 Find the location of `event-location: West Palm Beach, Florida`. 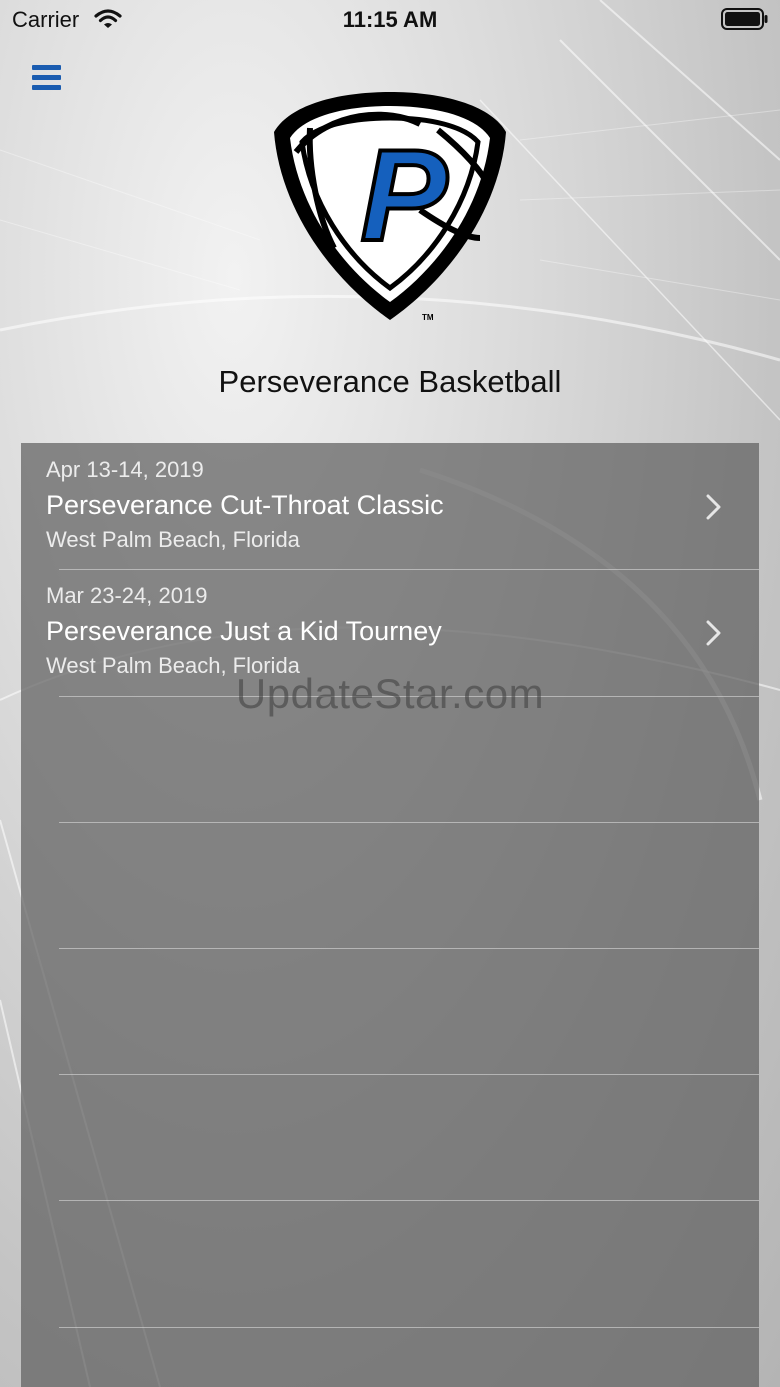

event-location: West Palm Beach, Florida is located at coordinates (173, 539).